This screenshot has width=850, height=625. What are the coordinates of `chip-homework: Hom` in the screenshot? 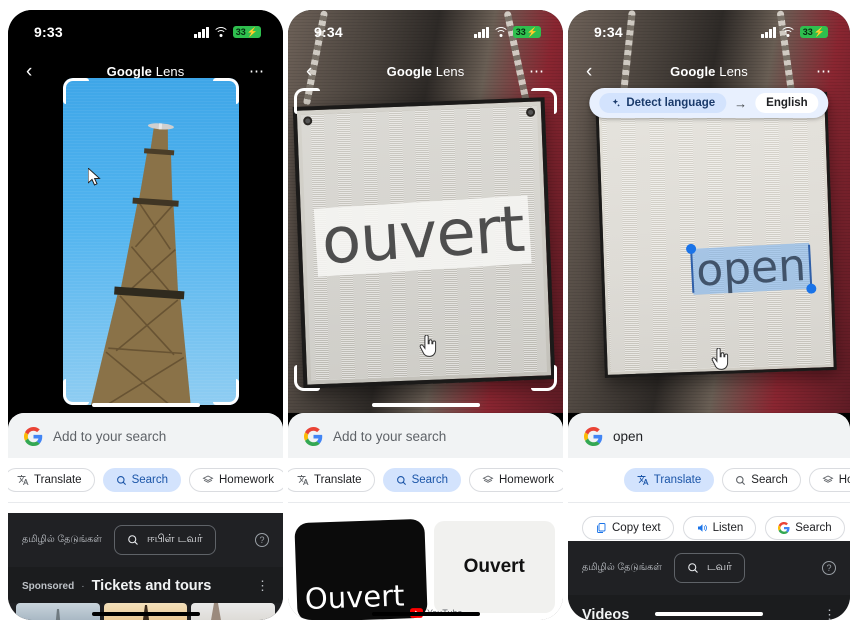 It's located at (829, 480).